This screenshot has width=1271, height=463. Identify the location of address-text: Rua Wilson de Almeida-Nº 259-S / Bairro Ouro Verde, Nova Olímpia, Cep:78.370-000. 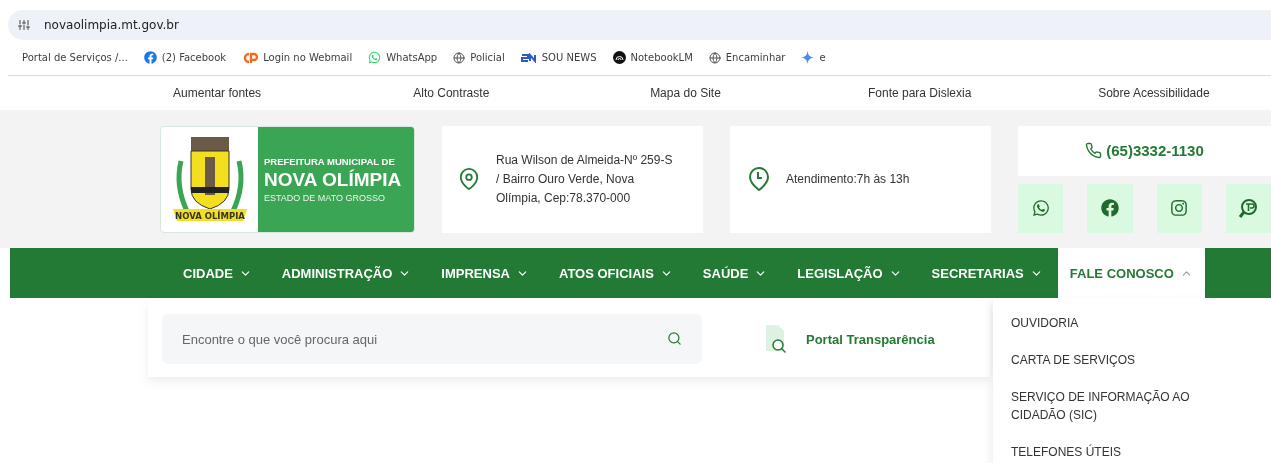
(585, 179).